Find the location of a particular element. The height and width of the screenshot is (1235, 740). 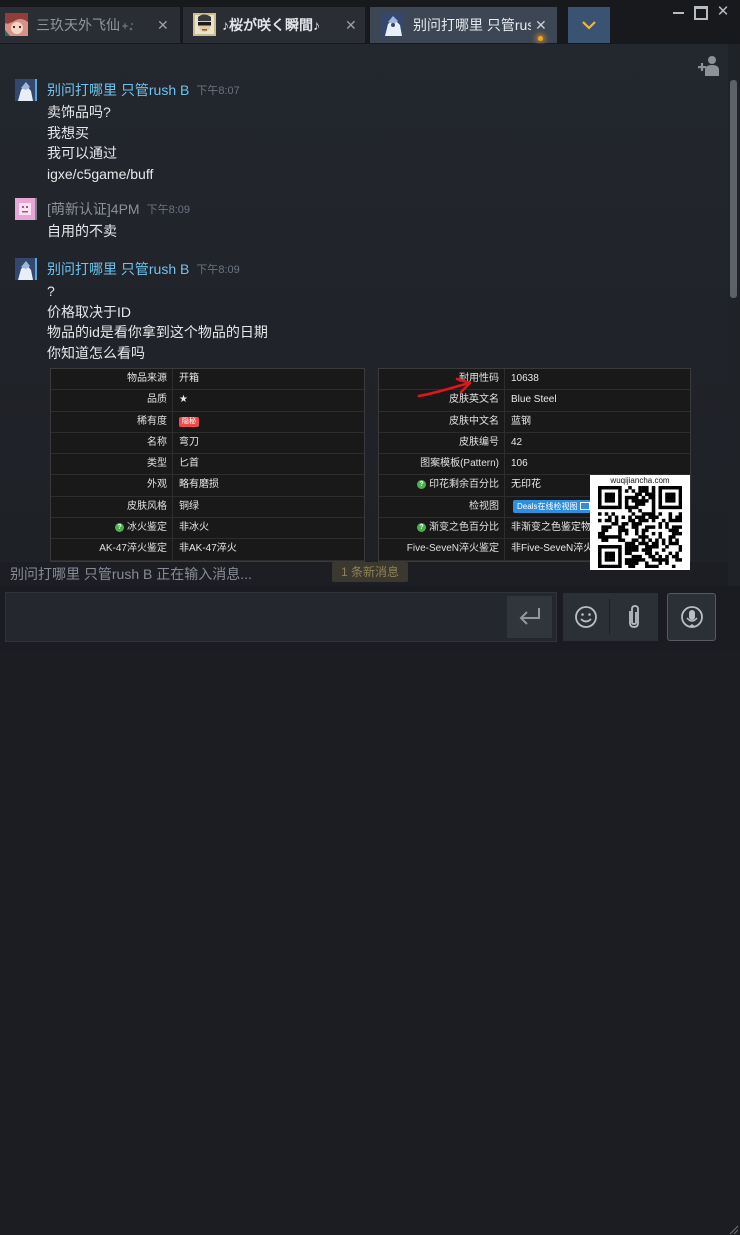

tab-chat-1: 三玖天外飞仙 ✕ is located at coordinates (90, 25).